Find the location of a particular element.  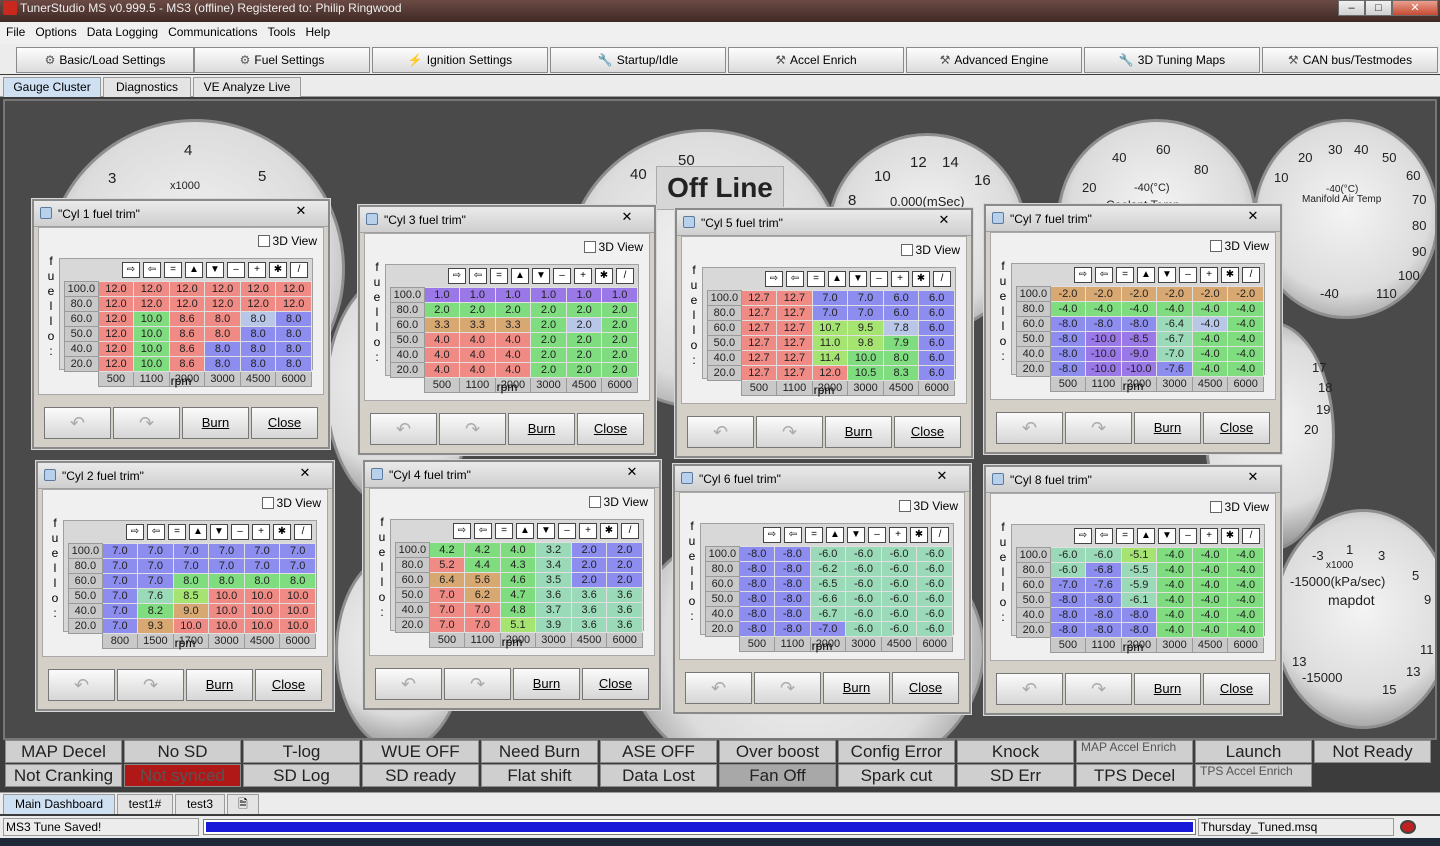

dialog-header: "Cyl 6 fuel trim" ✕ is located at coordinates (822, 479).